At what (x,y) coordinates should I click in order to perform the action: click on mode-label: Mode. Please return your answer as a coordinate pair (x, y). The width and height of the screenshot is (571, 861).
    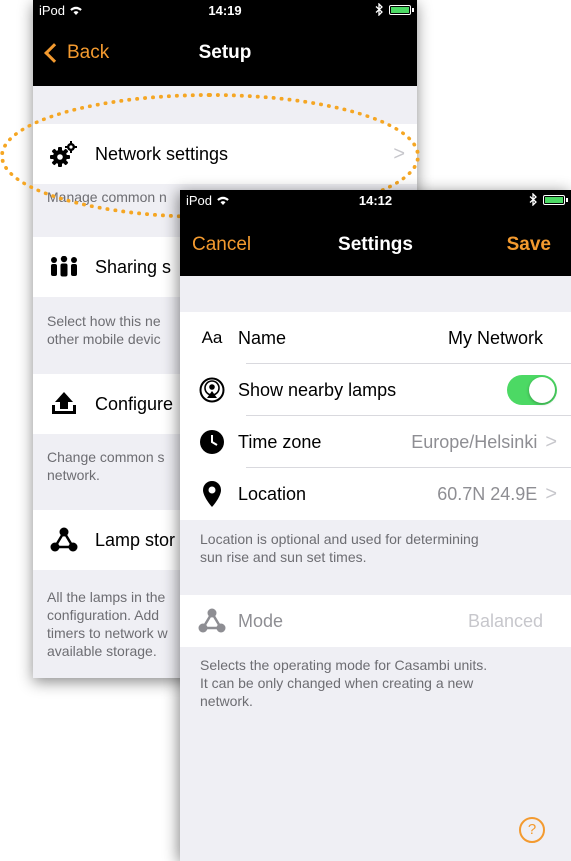
    Looking at the image, I should click on (261, 620).